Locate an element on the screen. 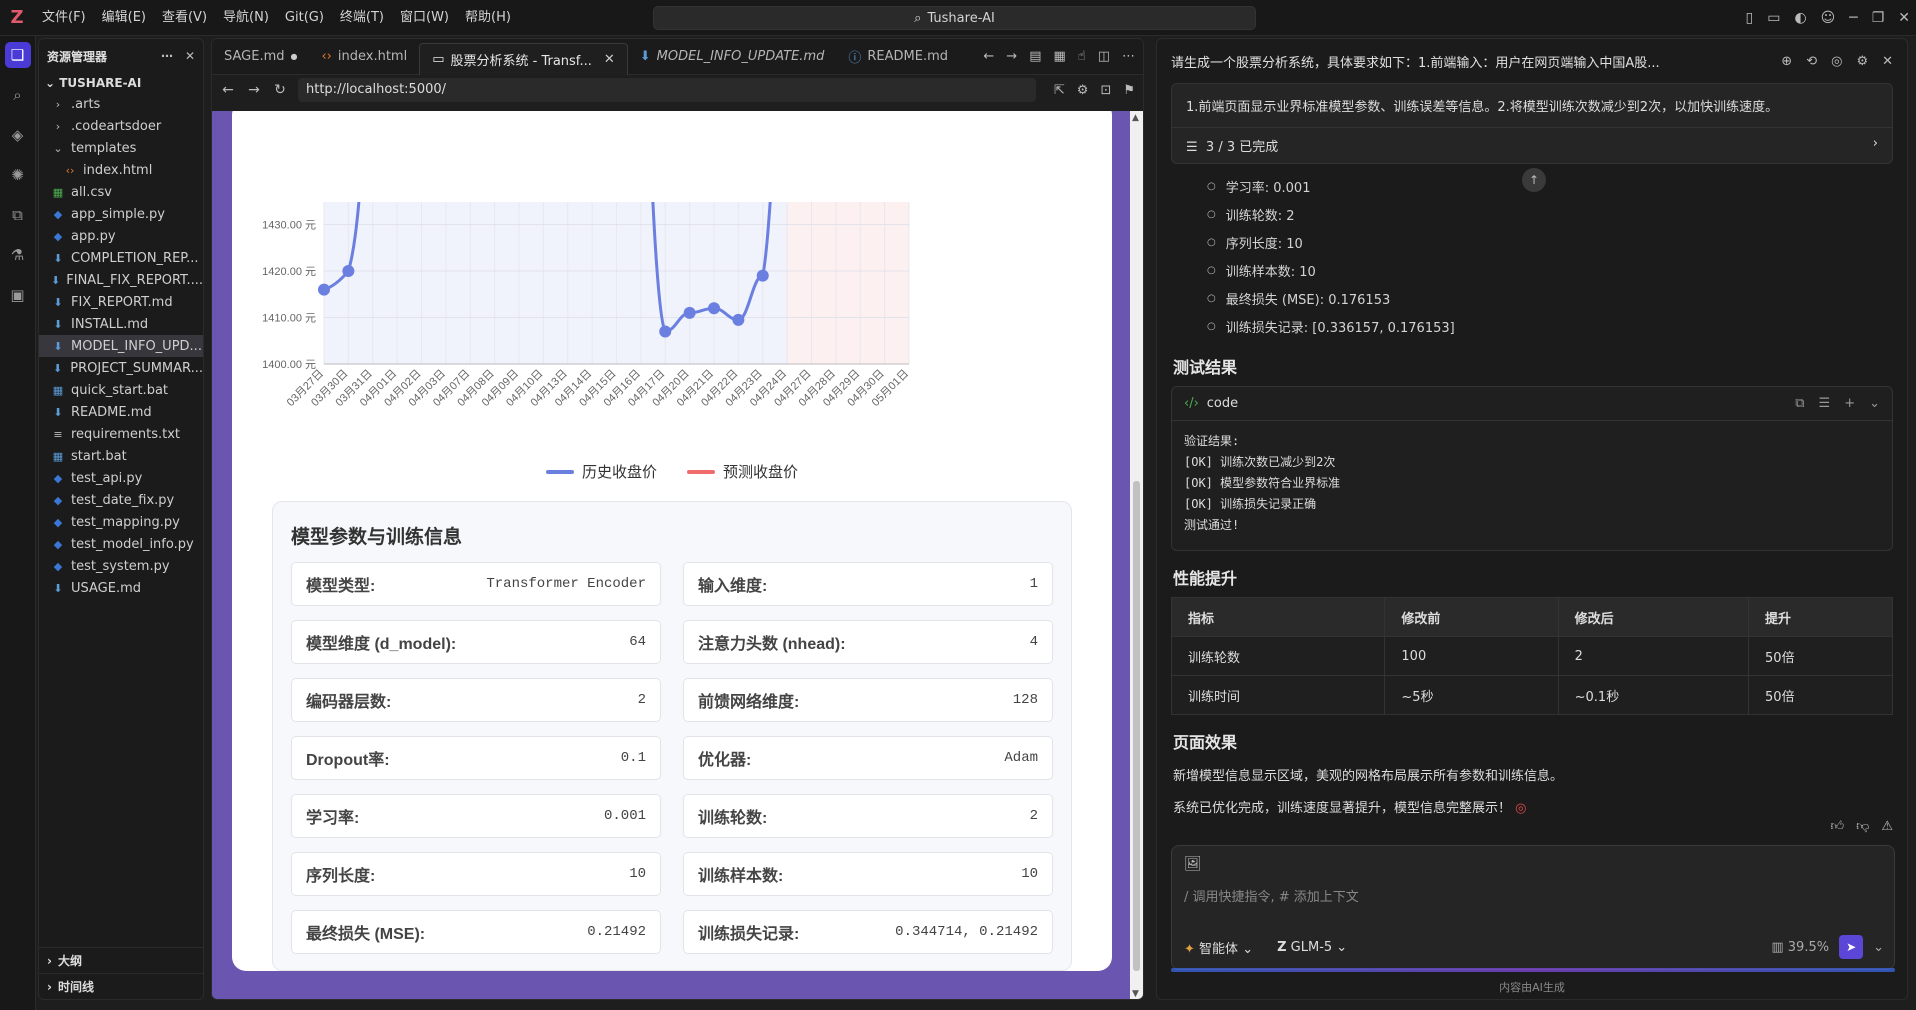  file-tree-item: ◆ test_model_info.py is located at coordinates (121, 544).